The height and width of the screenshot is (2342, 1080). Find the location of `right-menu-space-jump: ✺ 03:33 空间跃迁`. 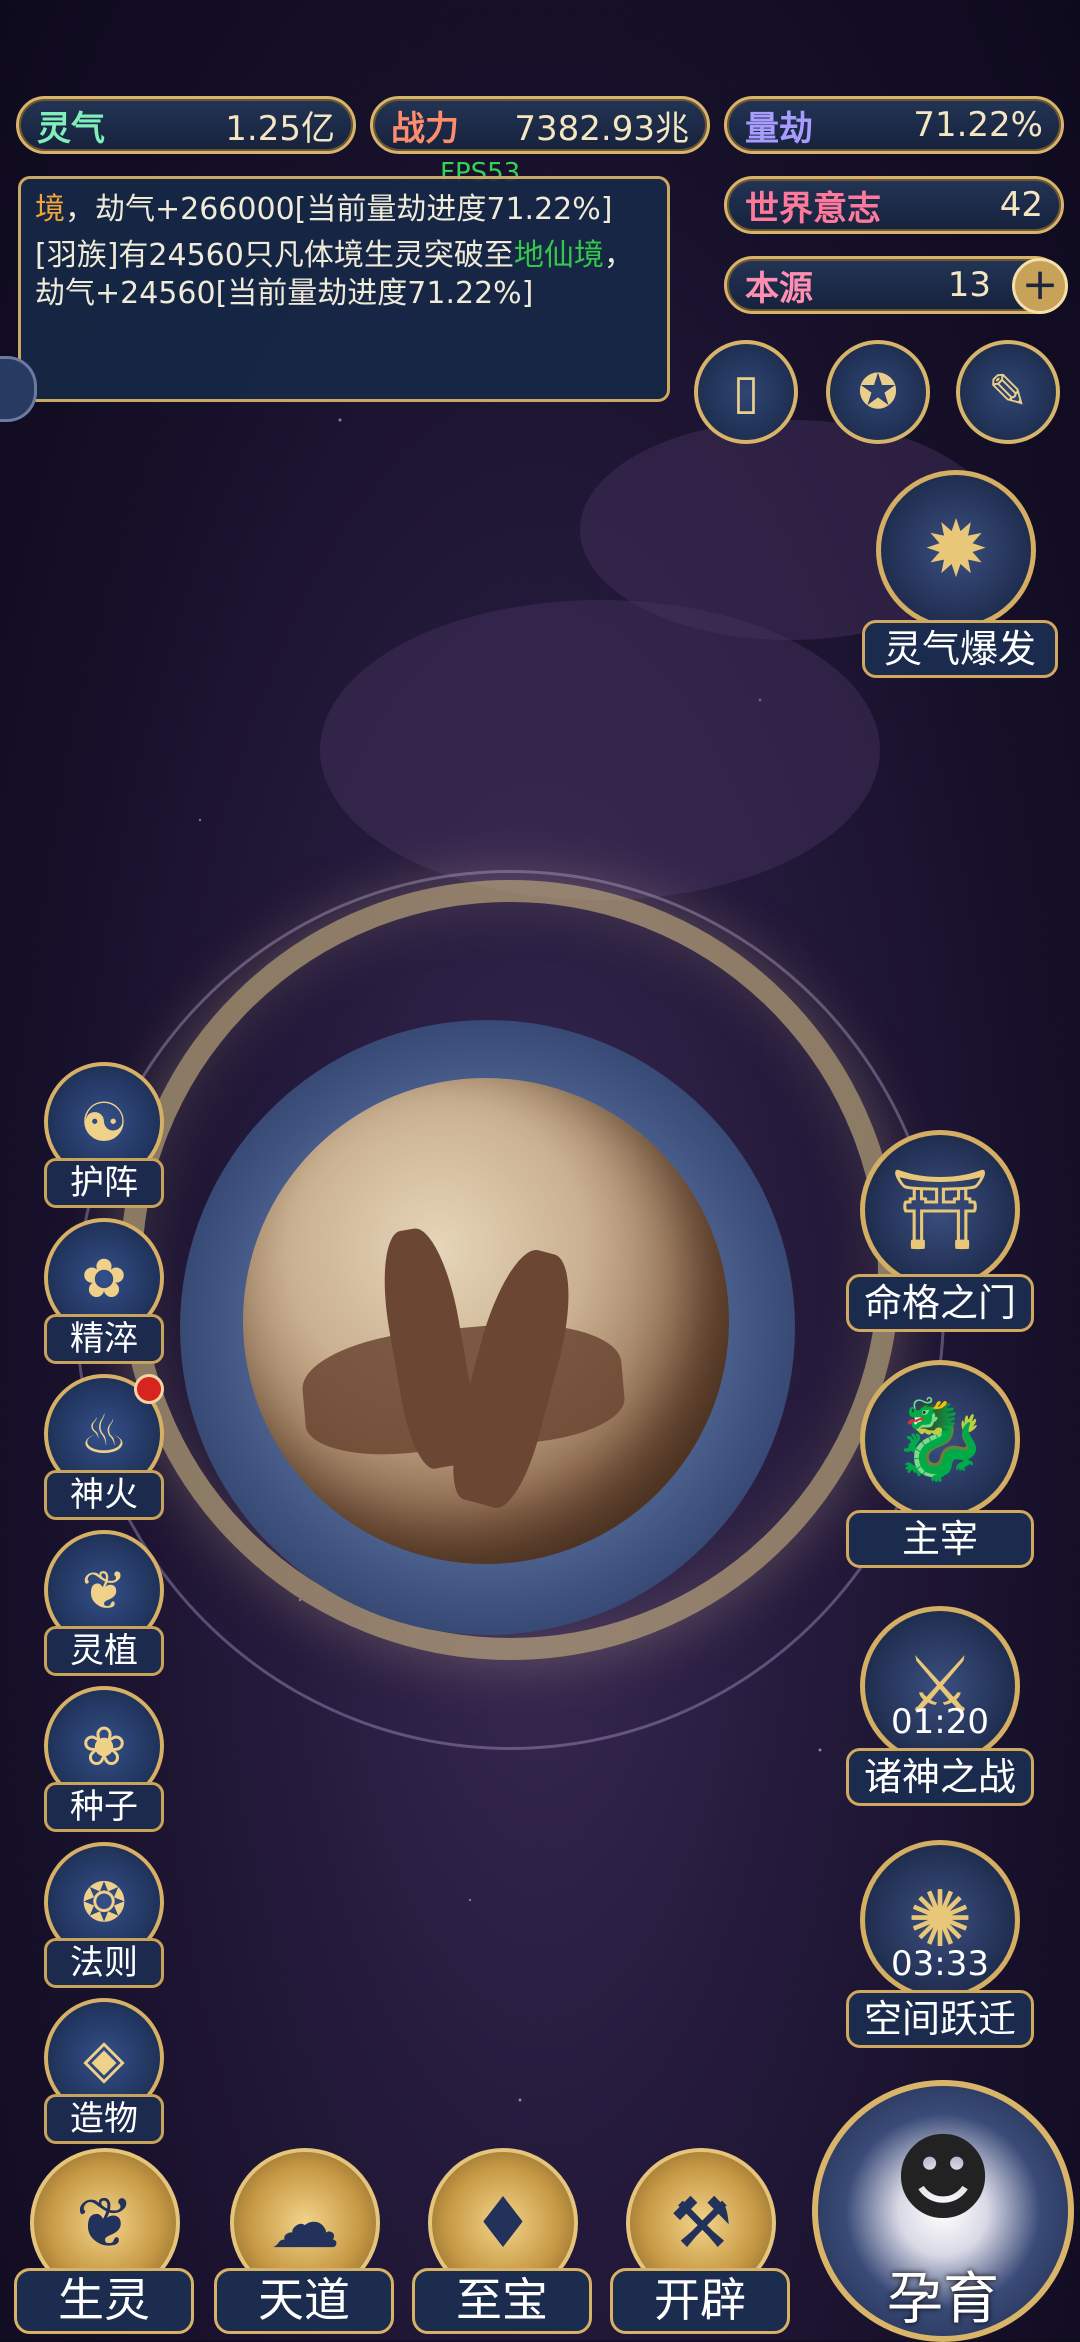

right-menu-space-jump: ✺ 03:33 空间跃迁 is located at coordinates (940, 1945).